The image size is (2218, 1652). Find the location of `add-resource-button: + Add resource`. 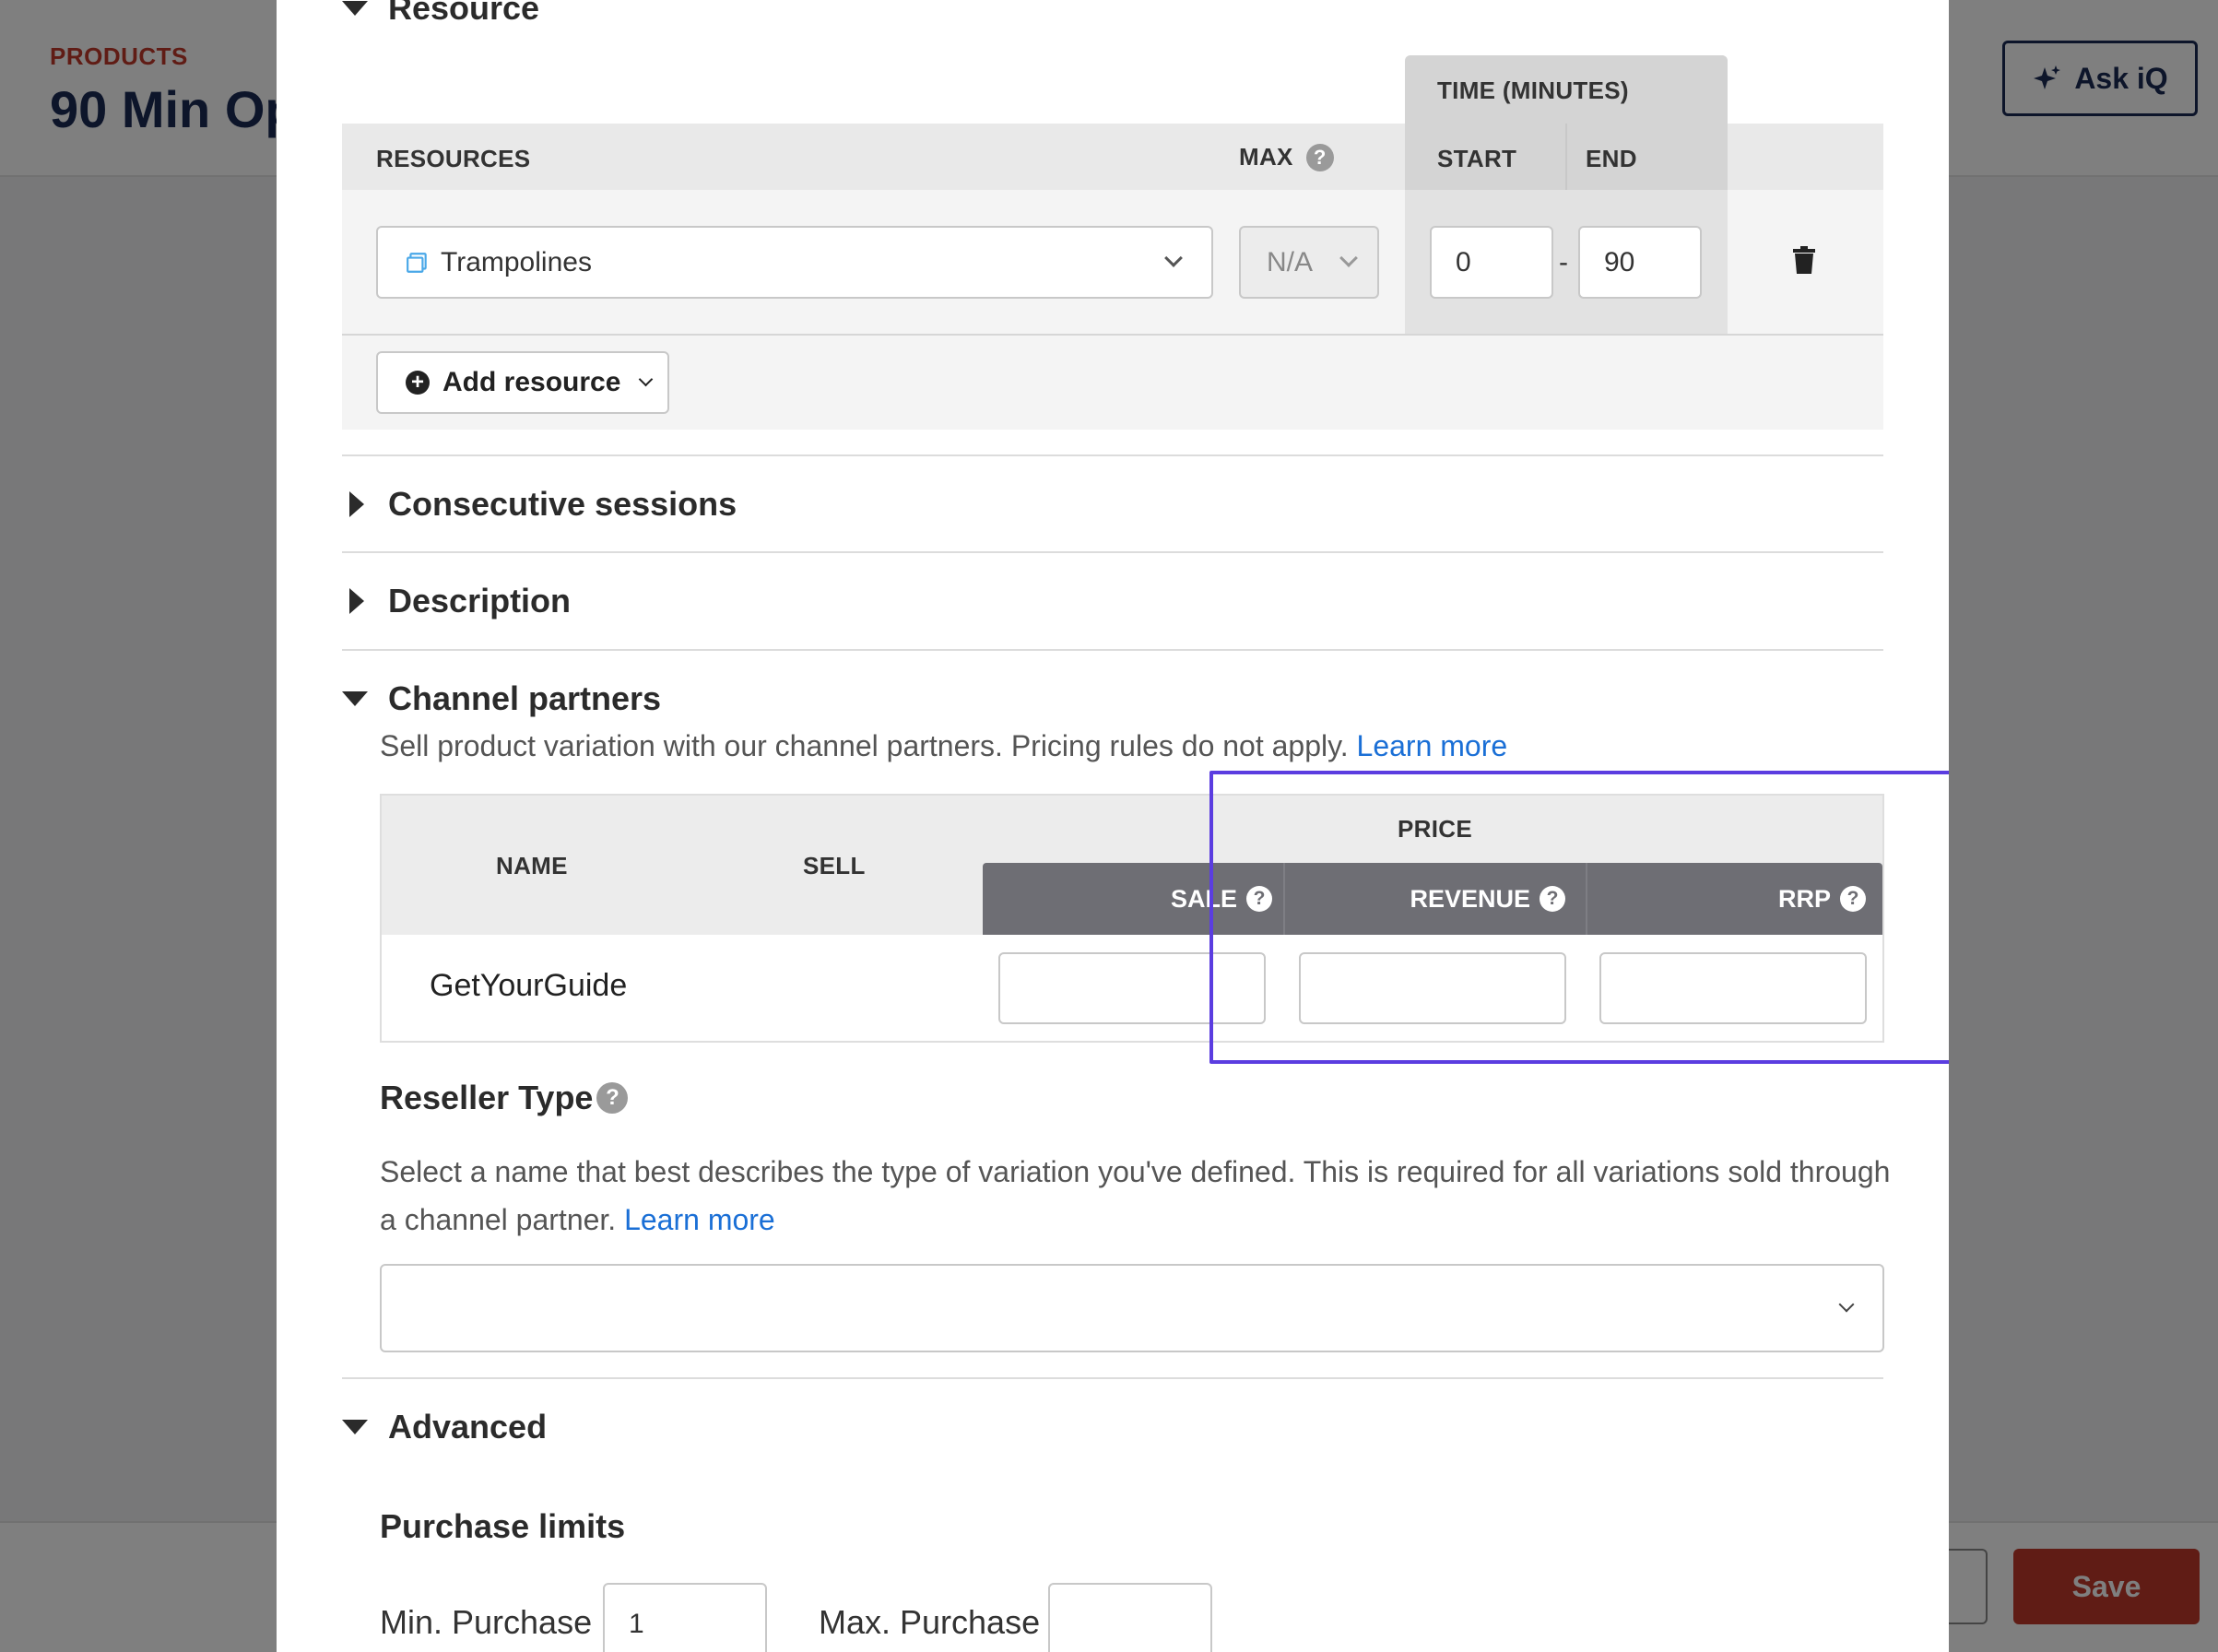

add-resource-button: + Add resource is located at coordinates (522, 382).